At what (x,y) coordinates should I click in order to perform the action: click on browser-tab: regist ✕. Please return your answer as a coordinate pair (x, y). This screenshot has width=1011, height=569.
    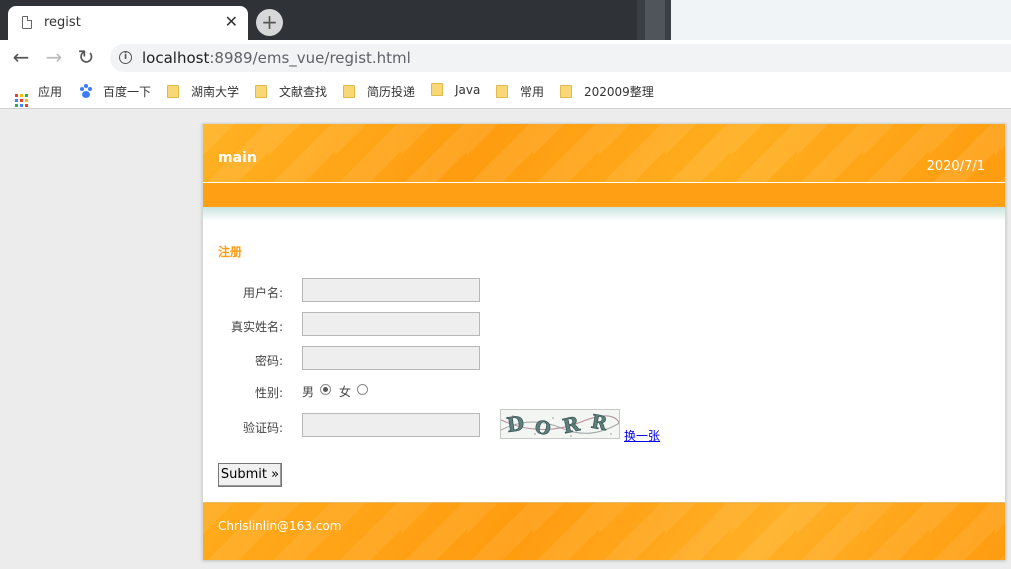
    Looking at the image, I should click on (128, 23).